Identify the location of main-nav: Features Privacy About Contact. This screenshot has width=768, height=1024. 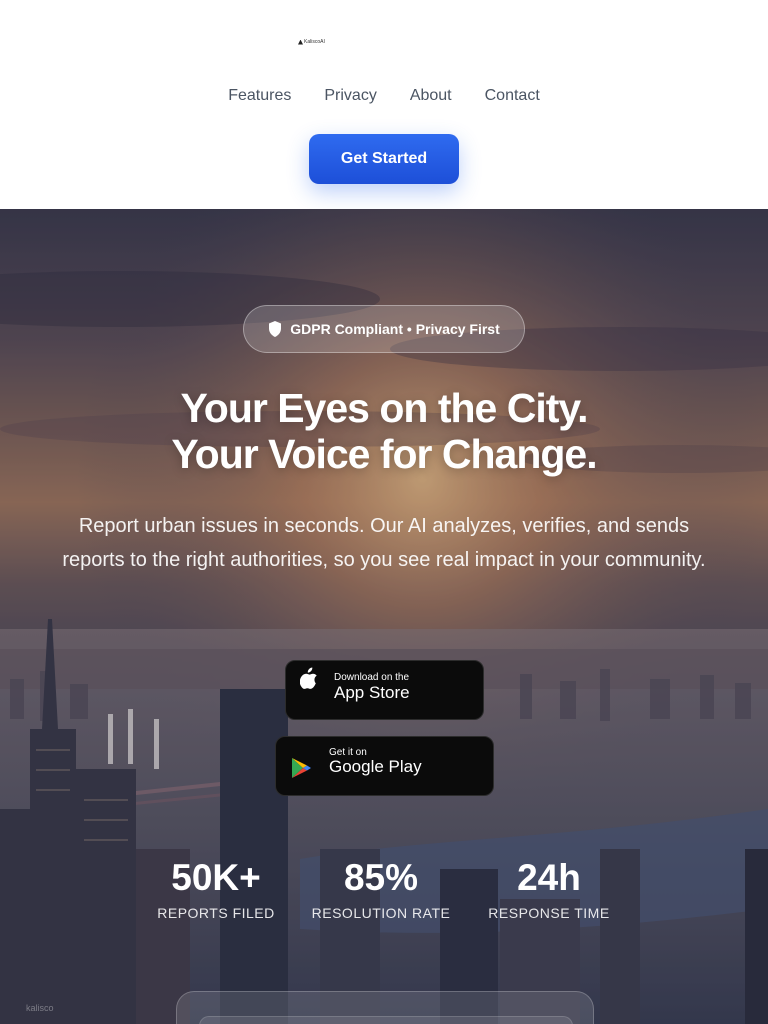
(384, 96).